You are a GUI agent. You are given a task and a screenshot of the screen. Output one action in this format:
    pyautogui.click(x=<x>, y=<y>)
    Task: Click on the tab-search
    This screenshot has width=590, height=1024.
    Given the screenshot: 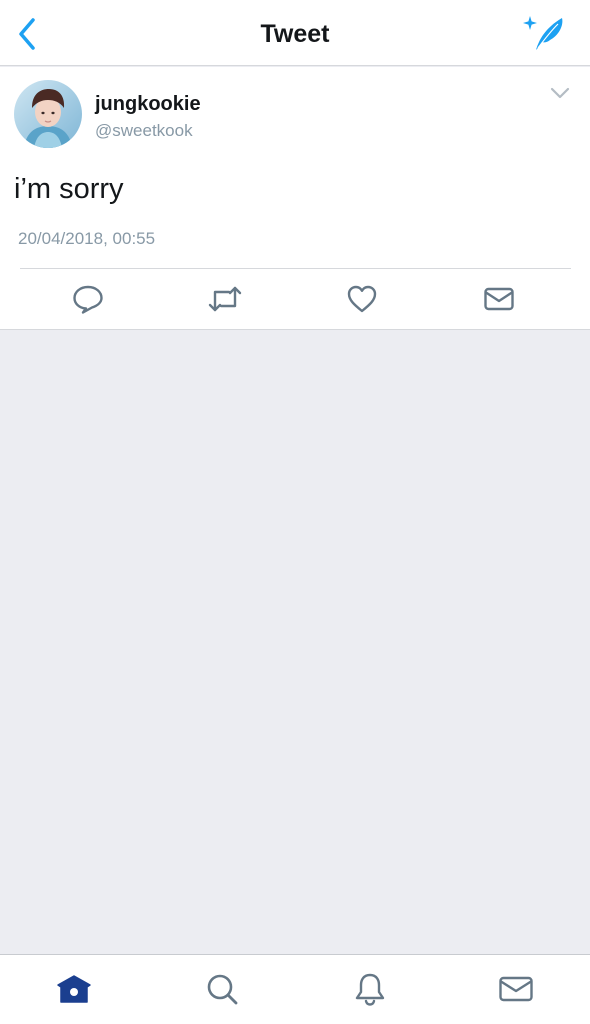 What is the action you would take?
    pyautogui.click(x=222, y=989)
    